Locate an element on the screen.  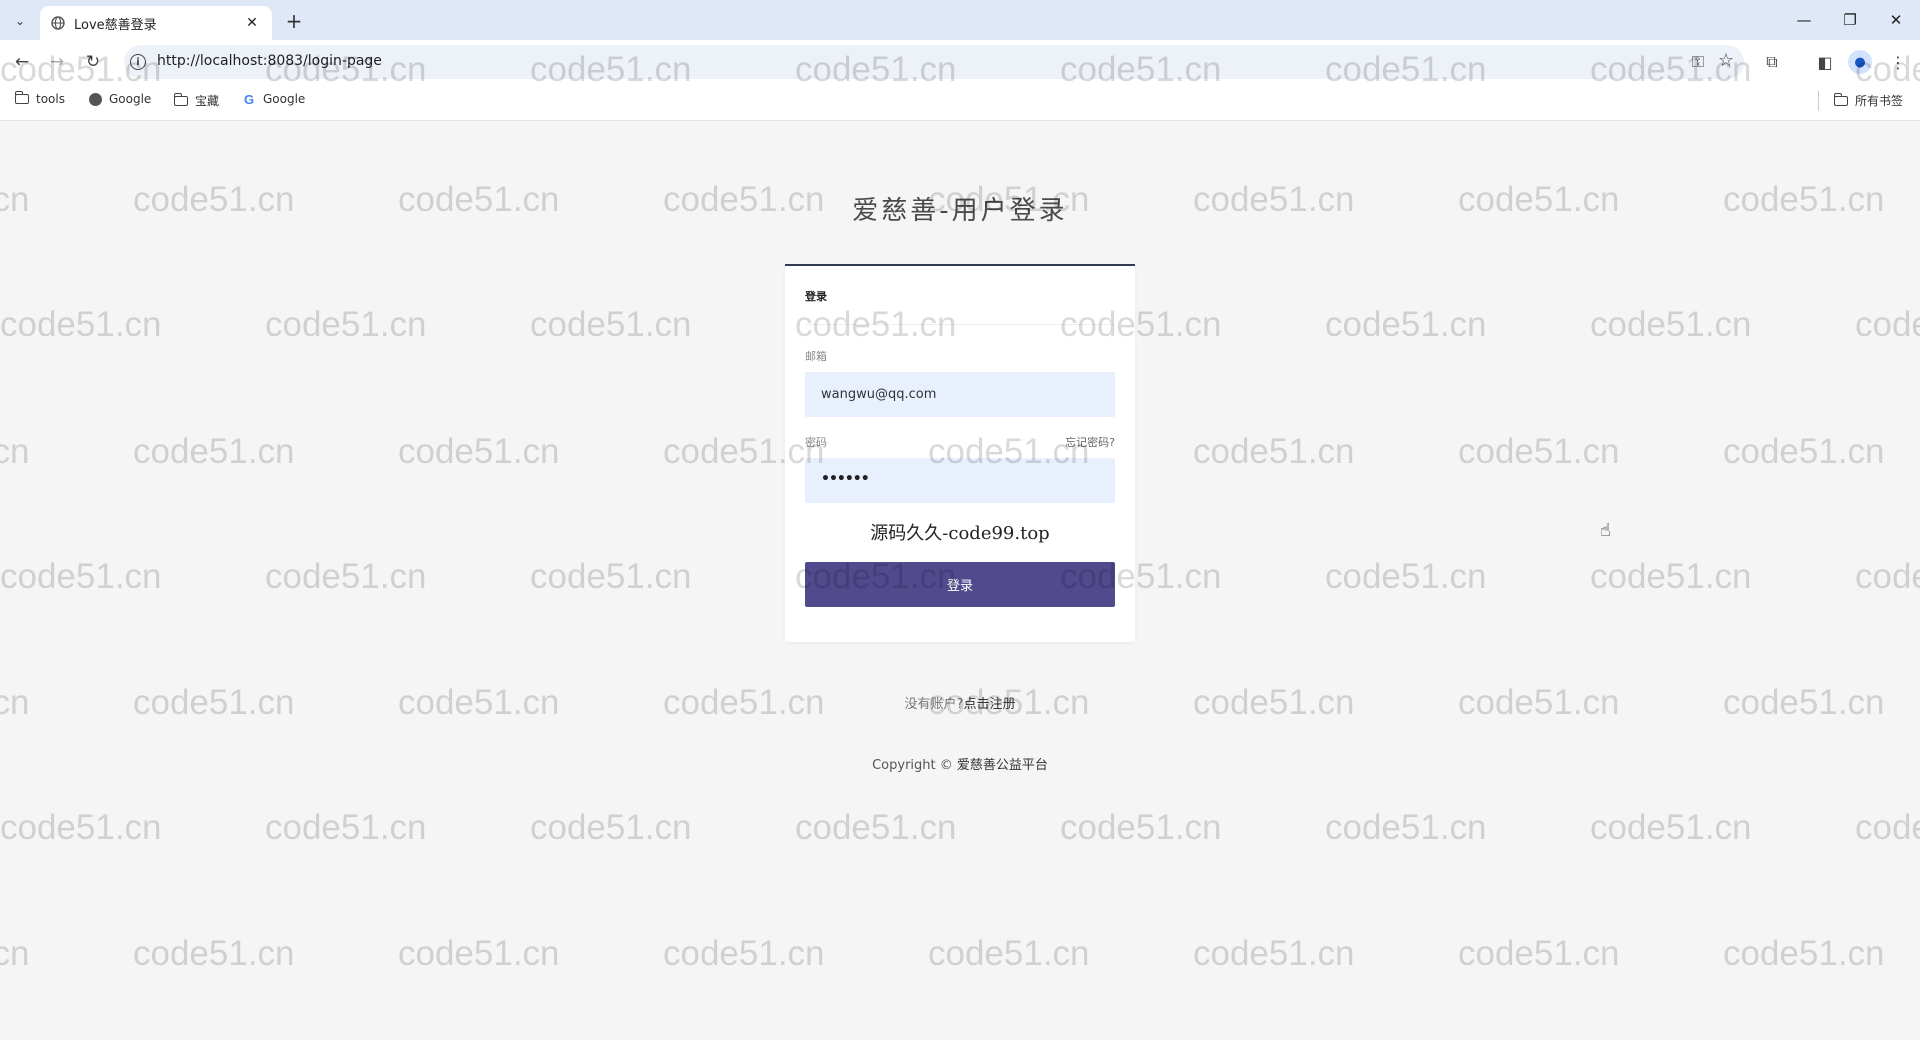
extensions-icon: ⧉ is located at coordinates (1772, 62).